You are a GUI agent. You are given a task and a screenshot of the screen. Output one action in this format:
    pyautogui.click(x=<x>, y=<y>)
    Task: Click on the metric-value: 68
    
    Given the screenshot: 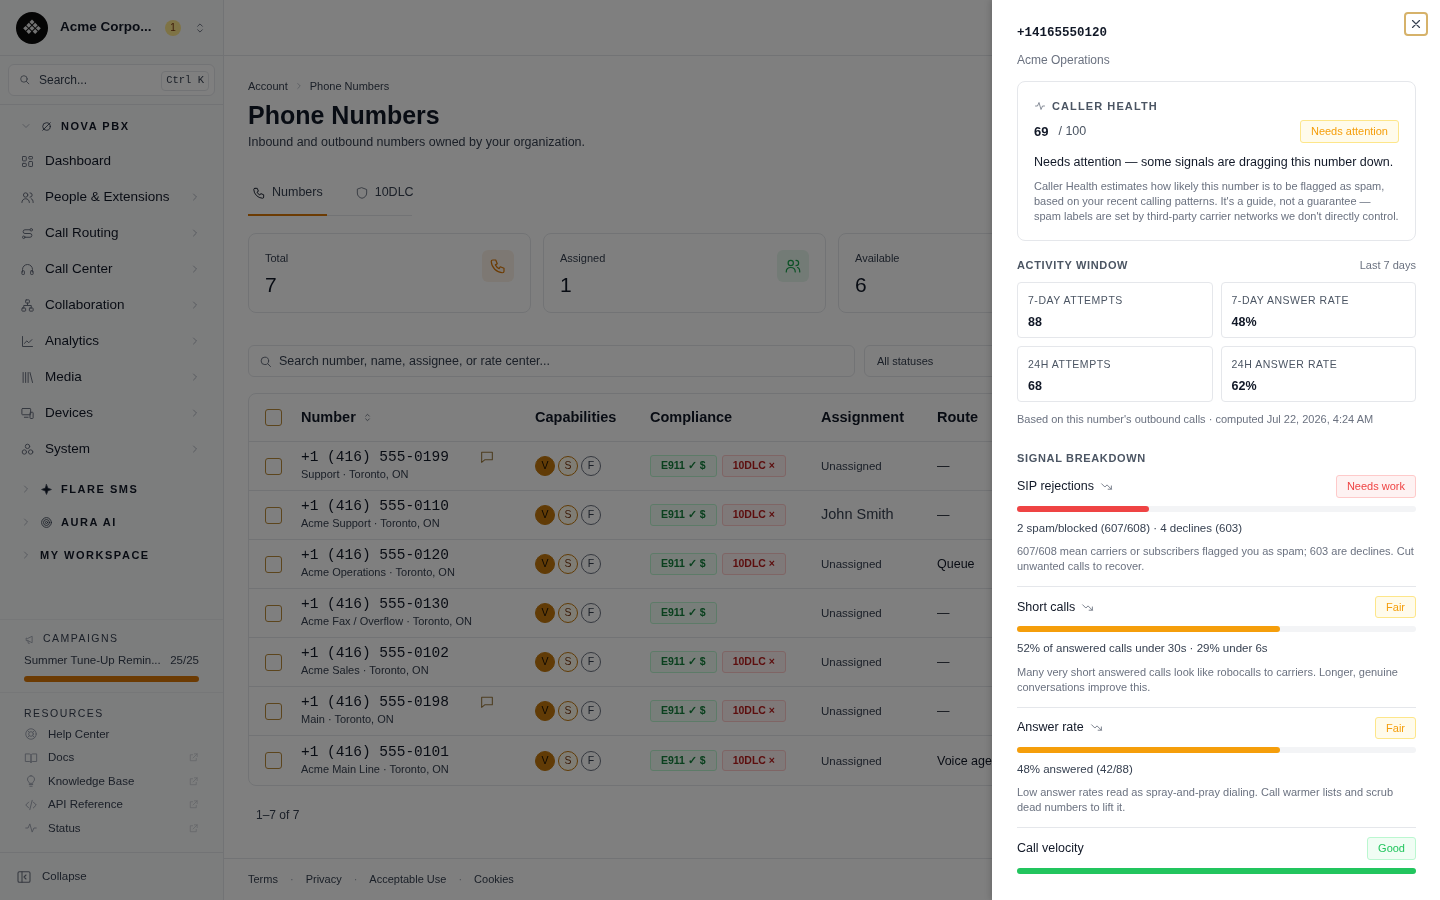 What is the action you would take?
    pyautogui.click(x=1035, y=386)
    